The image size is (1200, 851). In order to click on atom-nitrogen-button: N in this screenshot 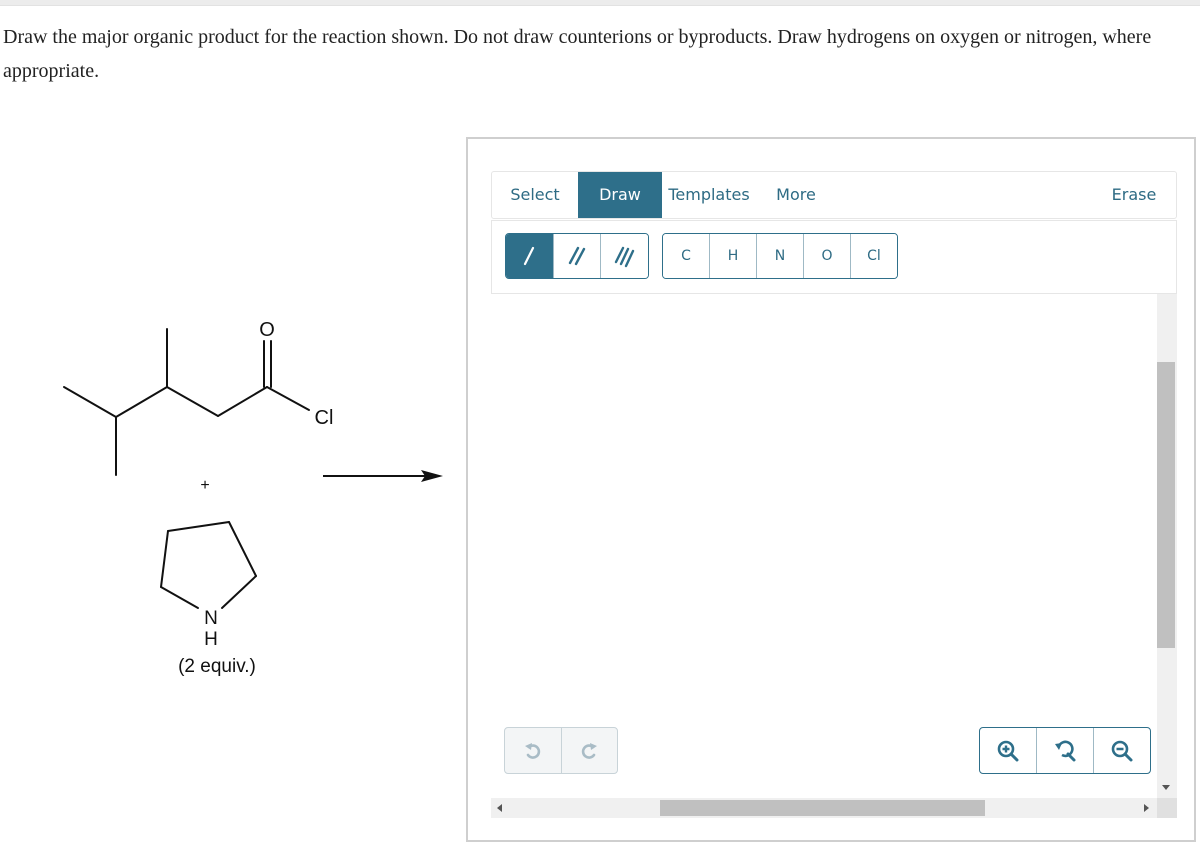, I will do `click(780, 256)`.